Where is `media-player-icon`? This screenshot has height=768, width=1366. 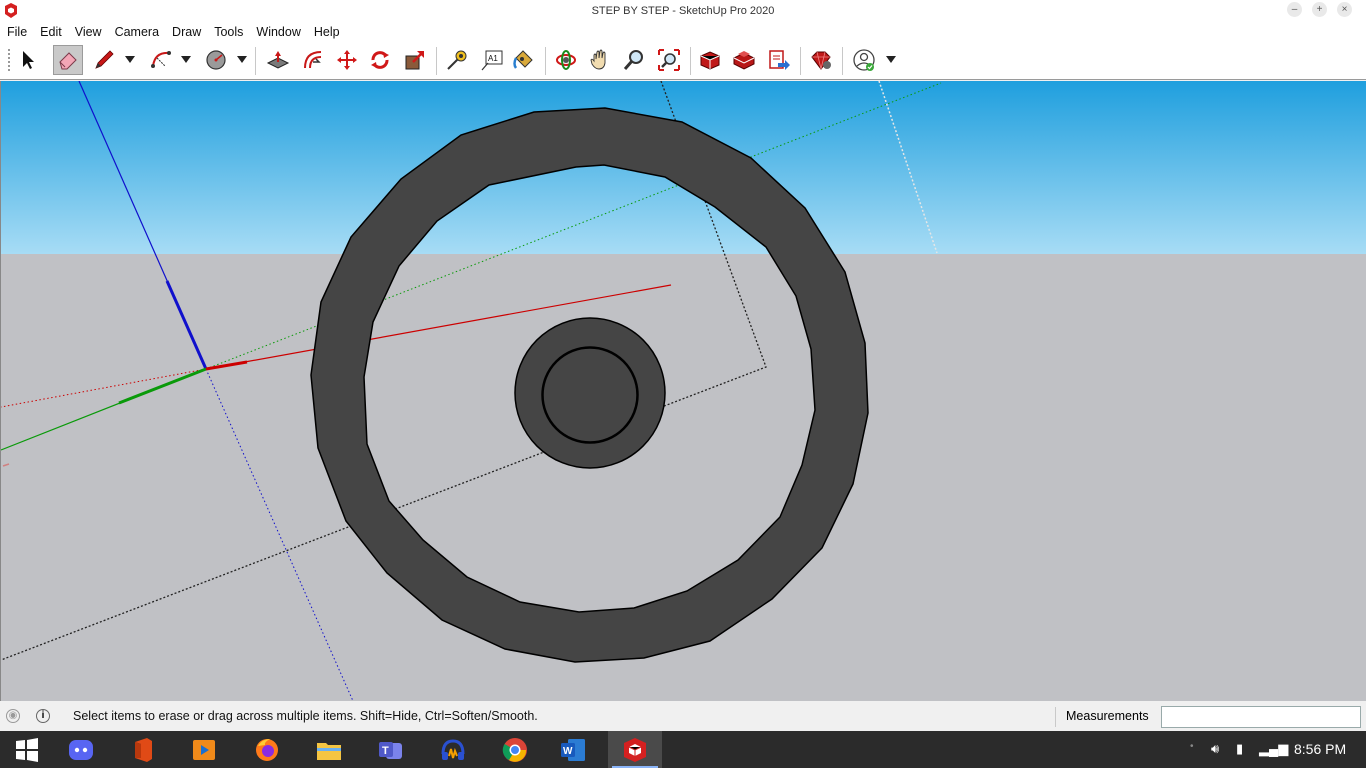
media-player-icon is located at coordinates (204, 749).